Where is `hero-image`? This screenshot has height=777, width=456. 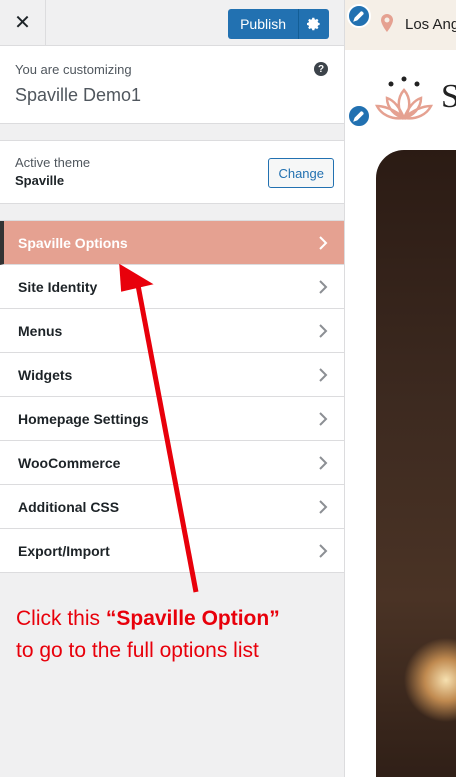 hero-image is located at coordinates (416, 463).